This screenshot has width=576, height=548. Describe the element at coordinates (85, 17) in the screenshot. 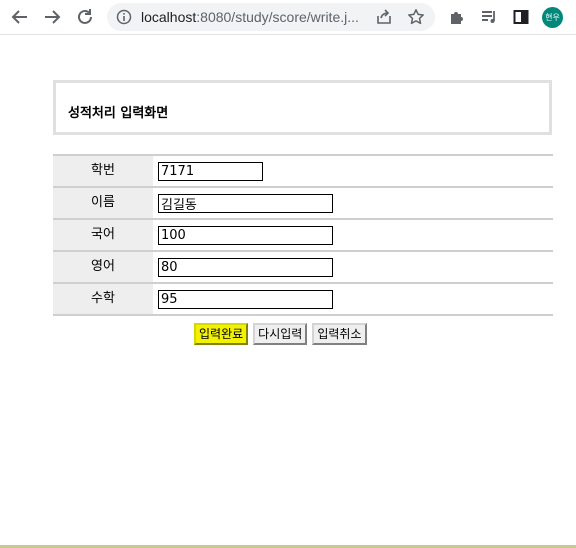

I see `reload-icon` at that location.